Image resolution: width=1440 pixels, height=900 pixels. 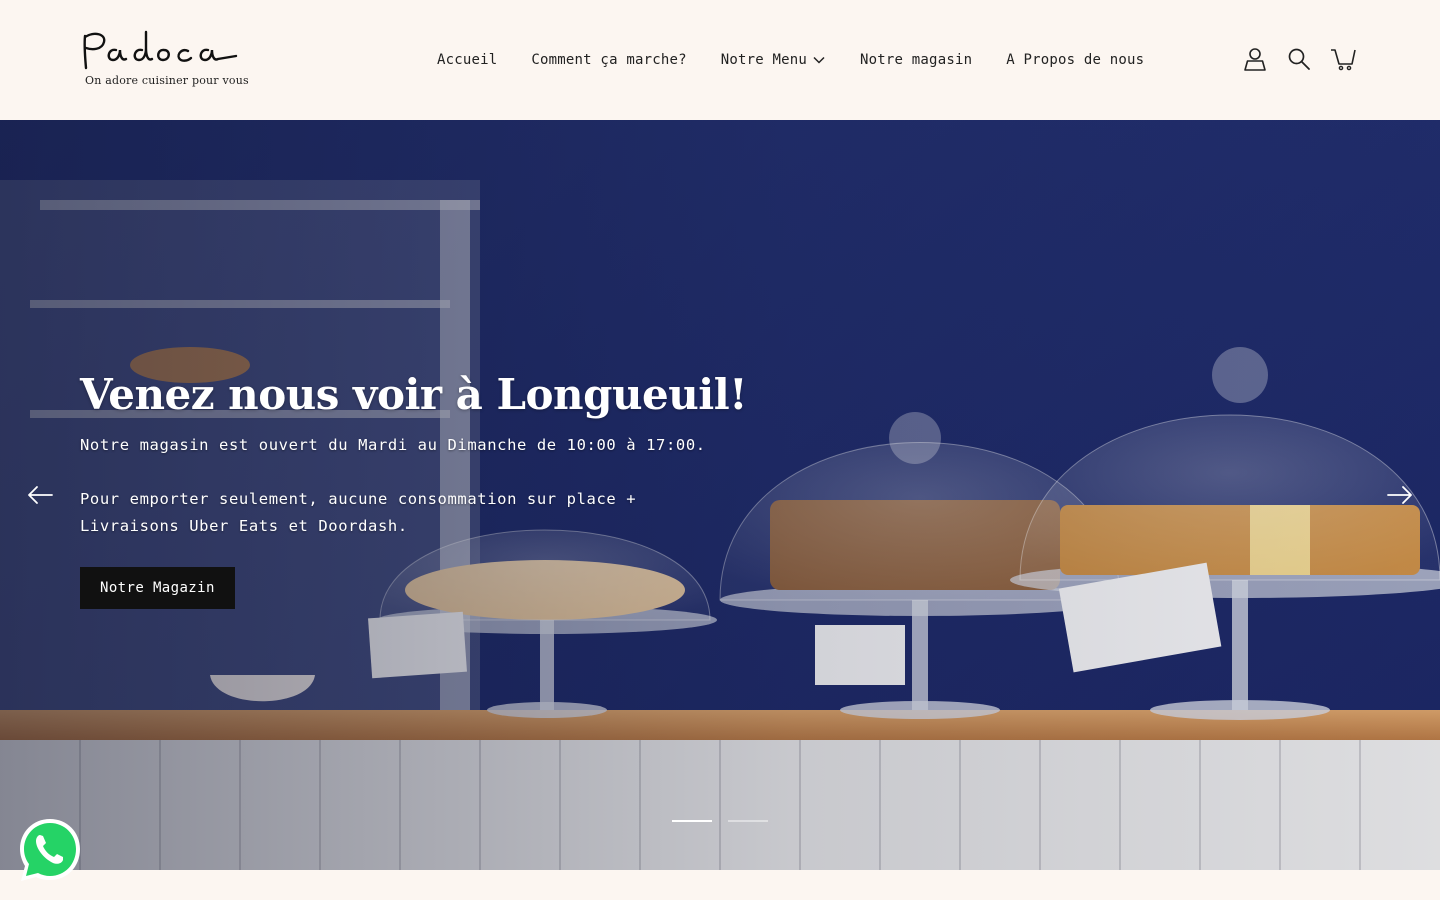 I want to click on cart-button, so click(x=1343, y=59).